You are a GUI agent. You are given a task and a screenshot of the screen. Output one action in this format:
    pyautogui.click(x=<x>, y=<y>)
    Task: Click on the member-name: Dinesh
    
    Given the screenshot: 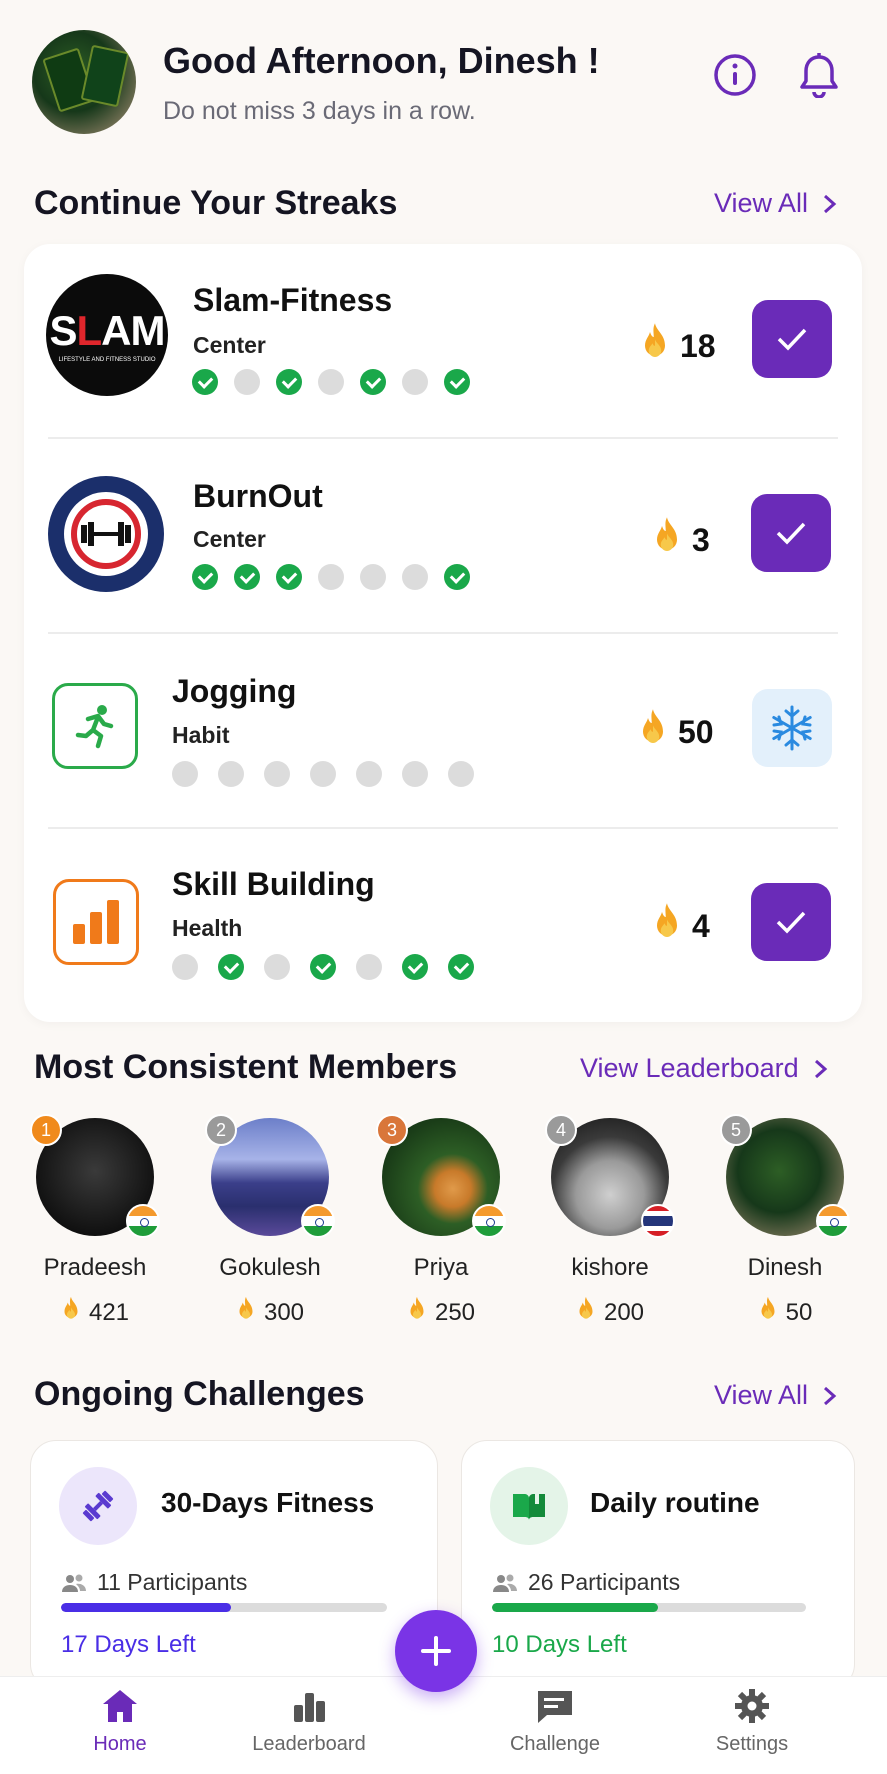 What is the action you would take?
    pyautogui.click(x=785, y=1267)
    